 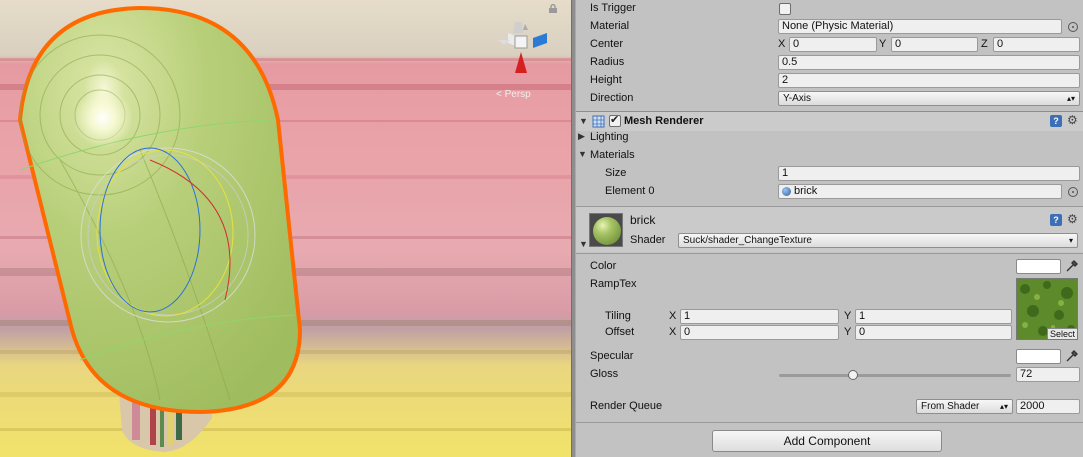 I want to click on ramptex-row: RampTex, so click(x=829, y=285).